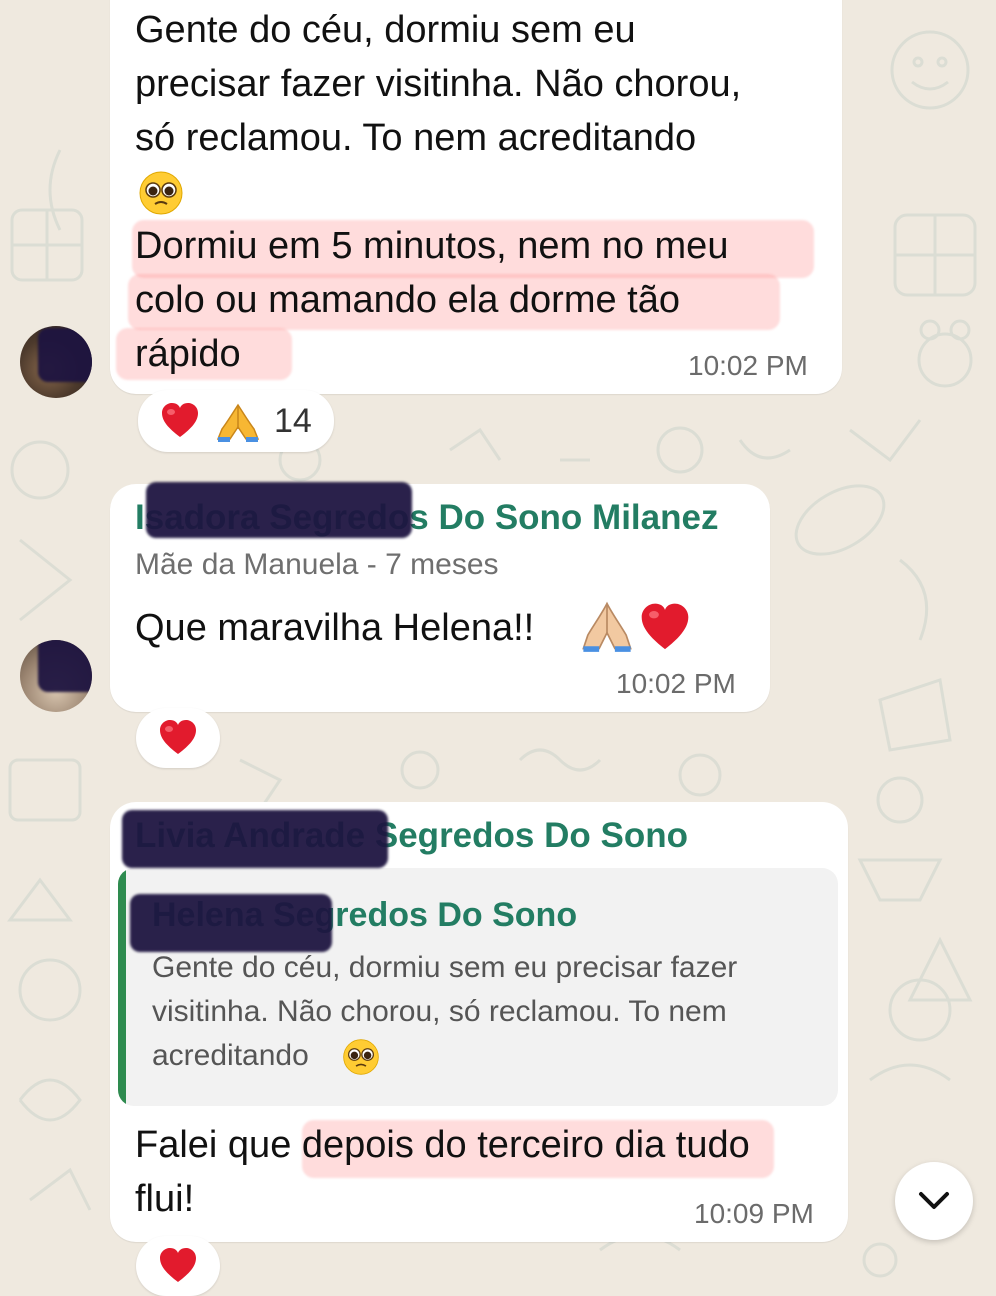 This screenshot has width=996, height=1296. Describe the element at coordinates (165, 1199) in the screenshot. I see `message-line: flui!` at that location.